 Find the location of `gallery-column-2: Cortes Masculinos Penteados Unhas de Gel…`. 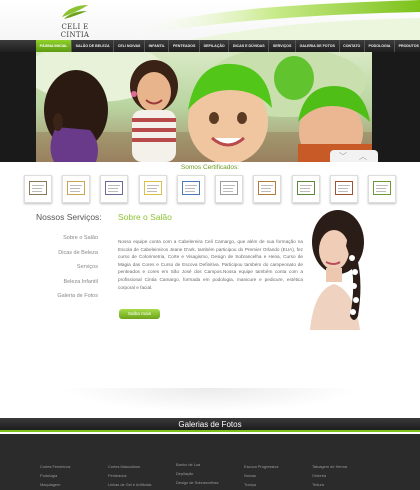

gallery-column-2: Cortes Masculinos Penteados Unhas de Gel… is located at coordinates (143, 476).